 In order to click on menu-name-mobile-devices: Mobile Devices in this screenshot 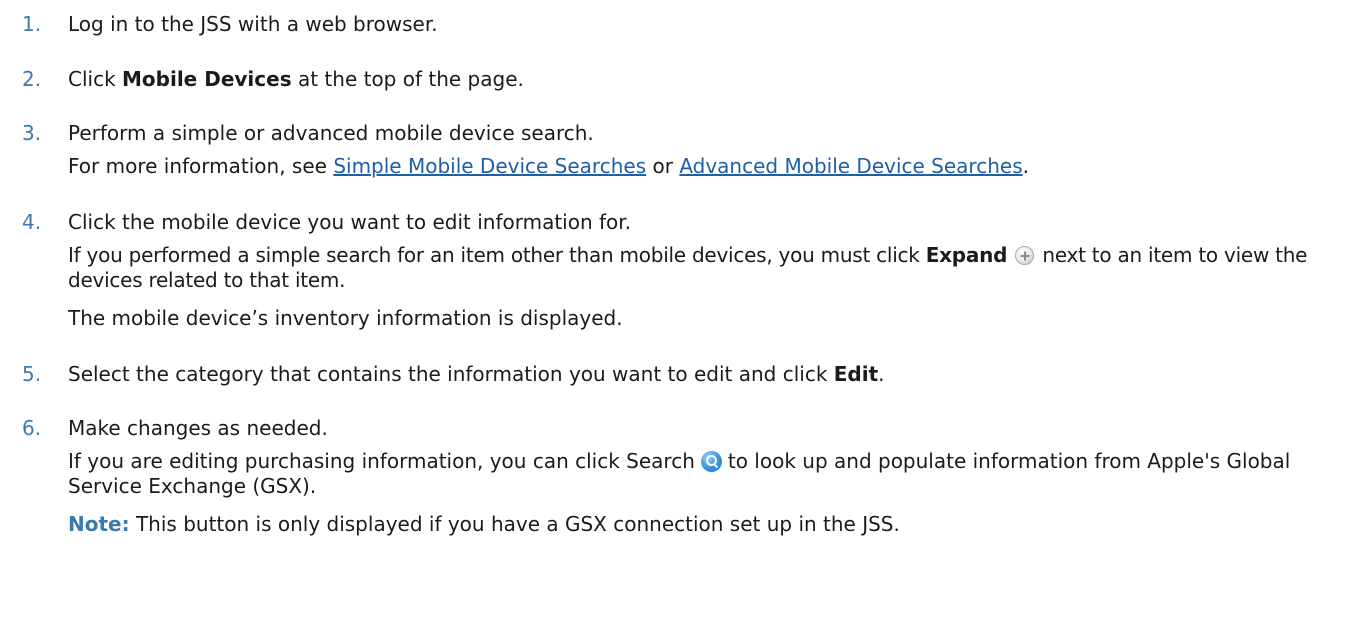, I will do `click(207, 79)`.